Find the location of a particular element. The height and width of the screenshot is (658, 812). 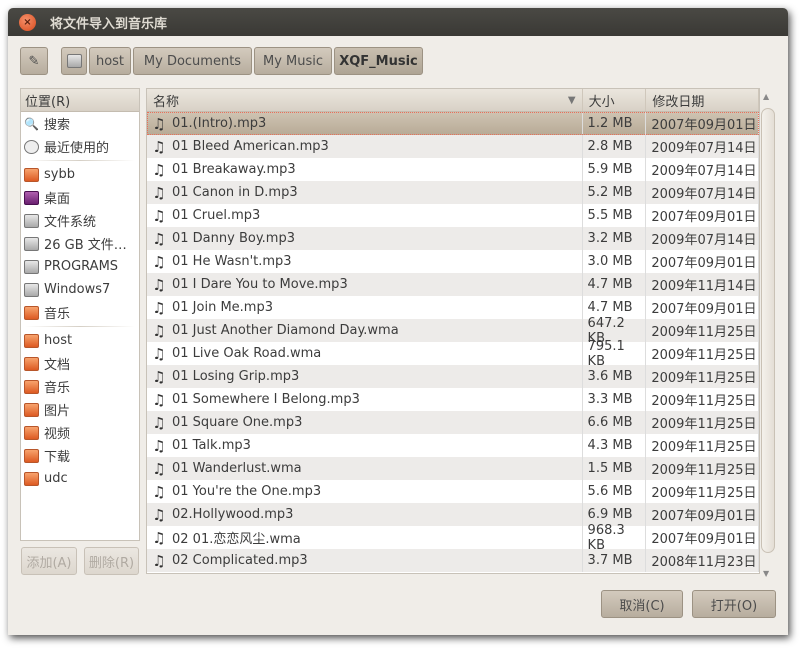

file-row: ♫ 01 Danny Boy.mp3 3.2 MB 2009年07月14日 is located at coordinates (453, 238).